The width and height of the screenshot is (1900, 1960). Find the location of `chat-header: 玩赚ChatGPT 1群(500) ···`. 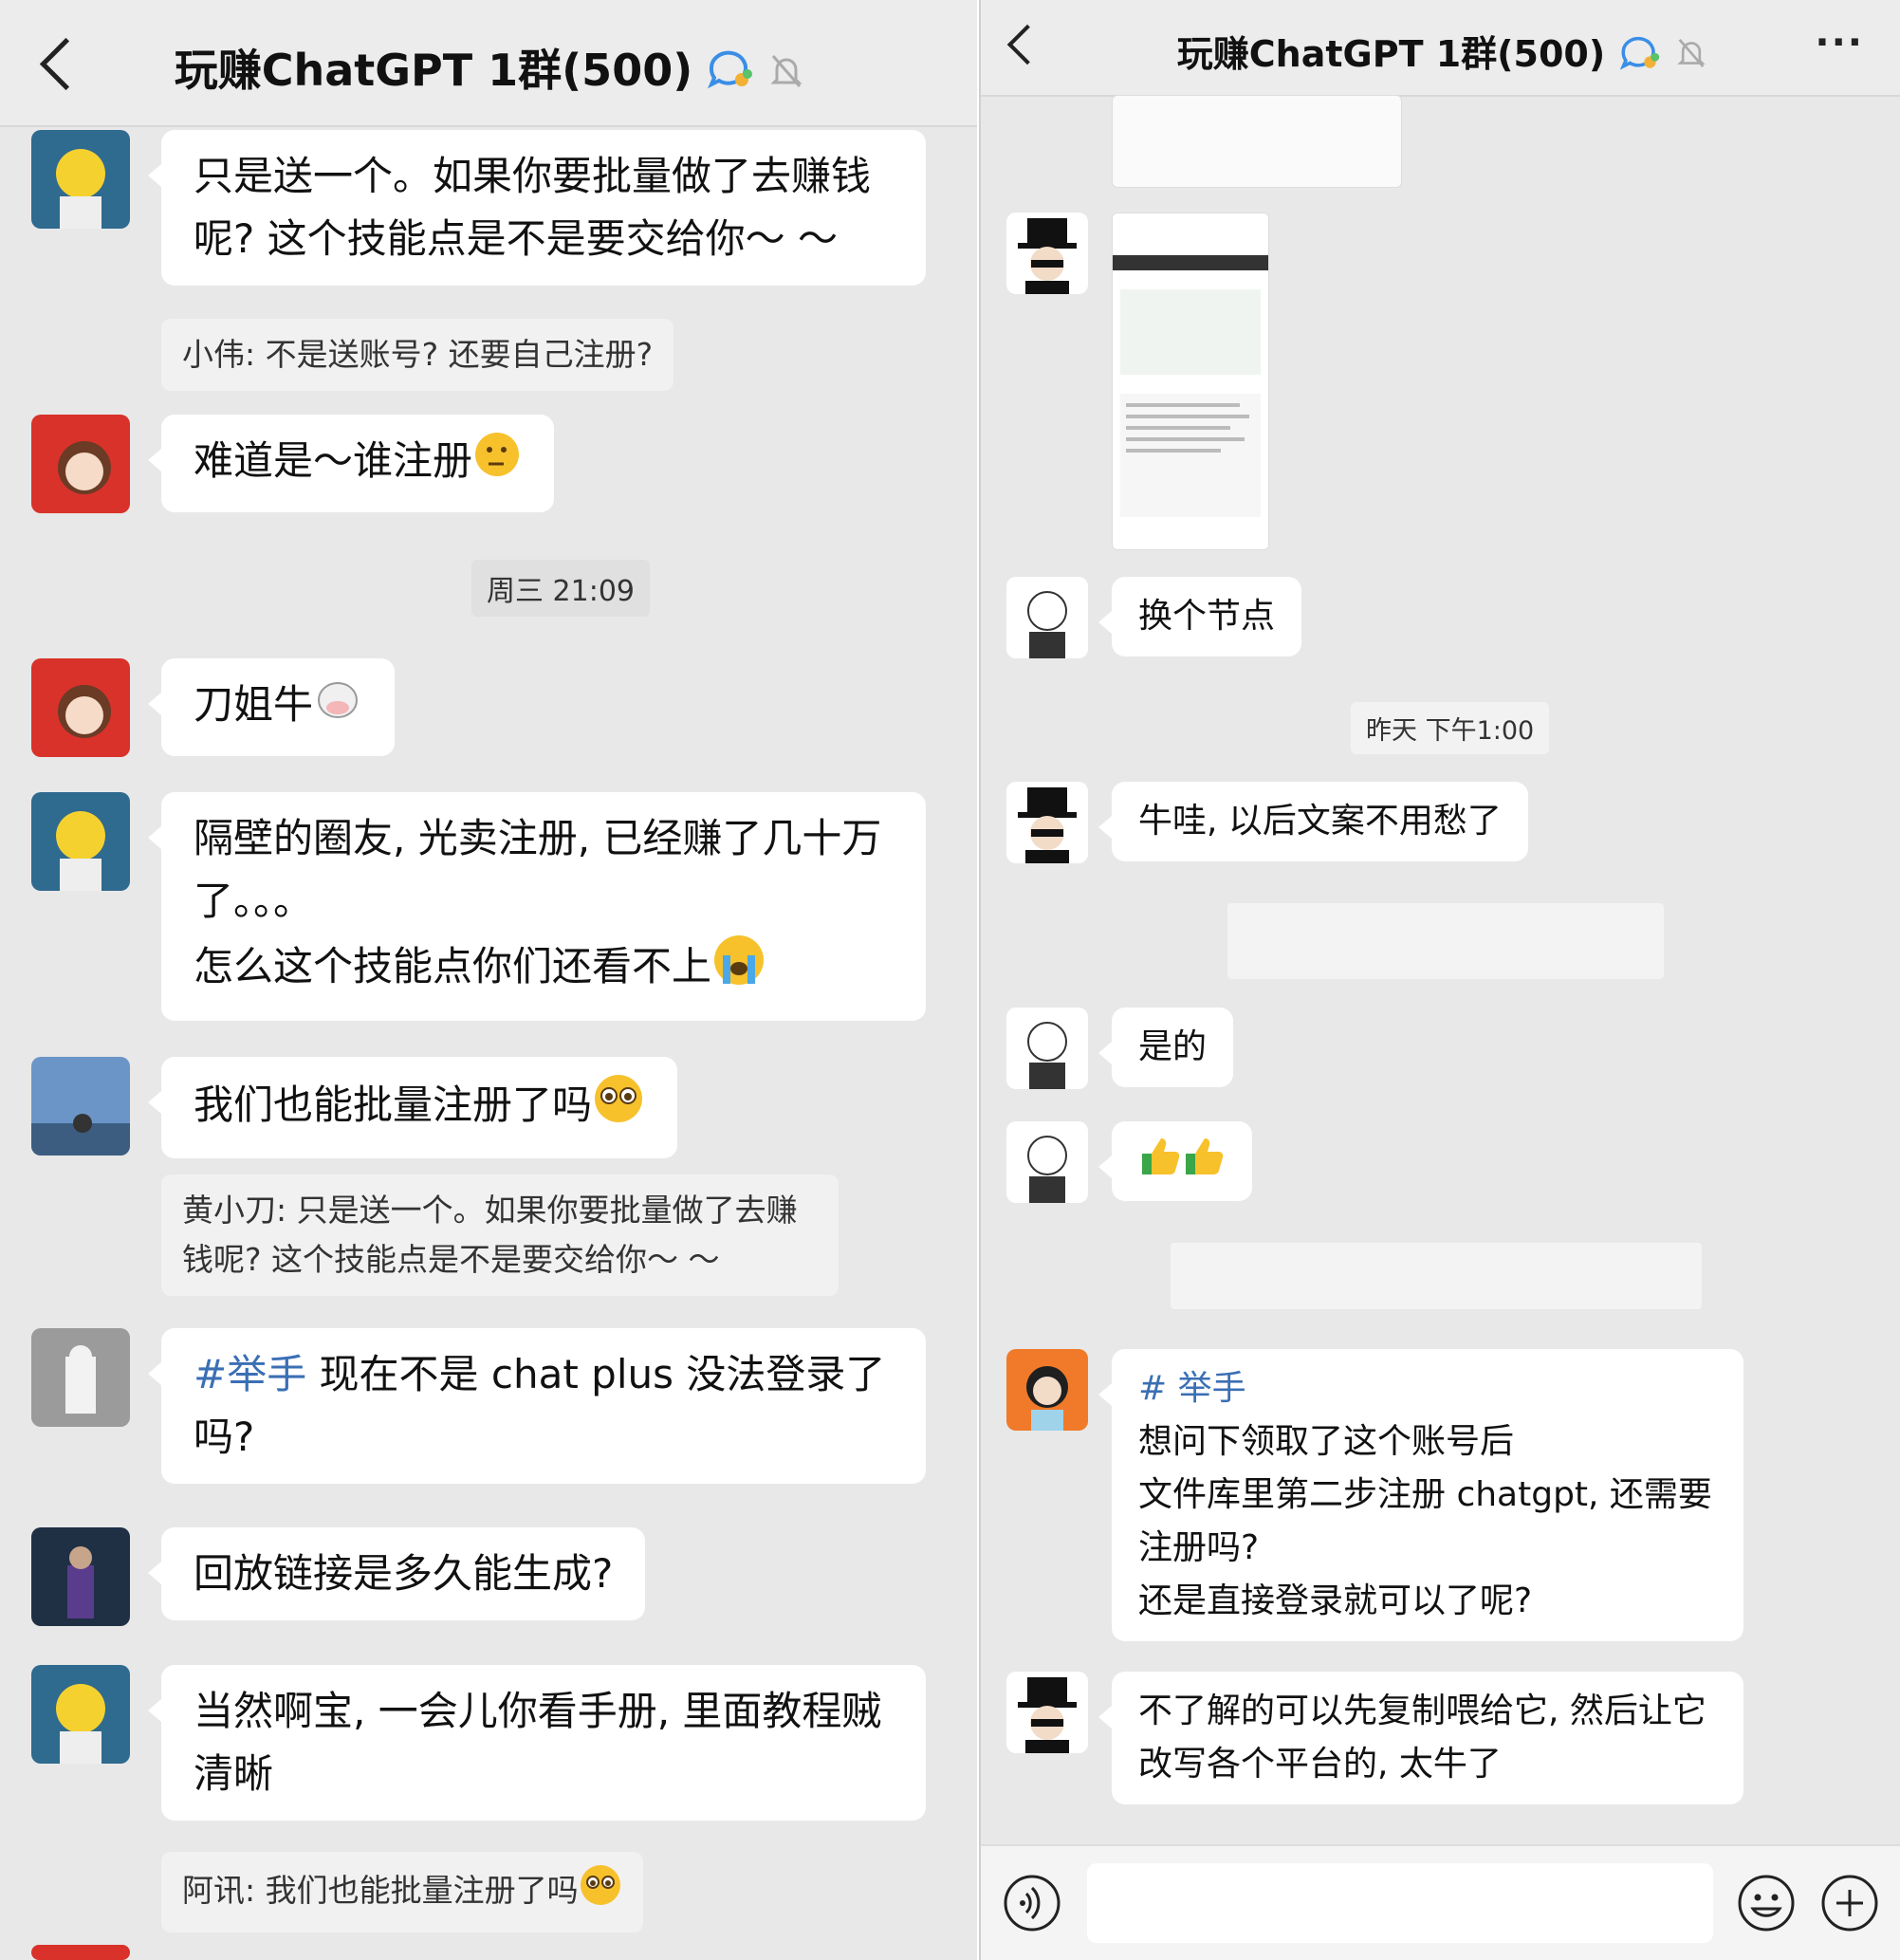

chat-header: 玩赚ChatGPT 1群(500) ··· is located at coordinates (1440, 48).